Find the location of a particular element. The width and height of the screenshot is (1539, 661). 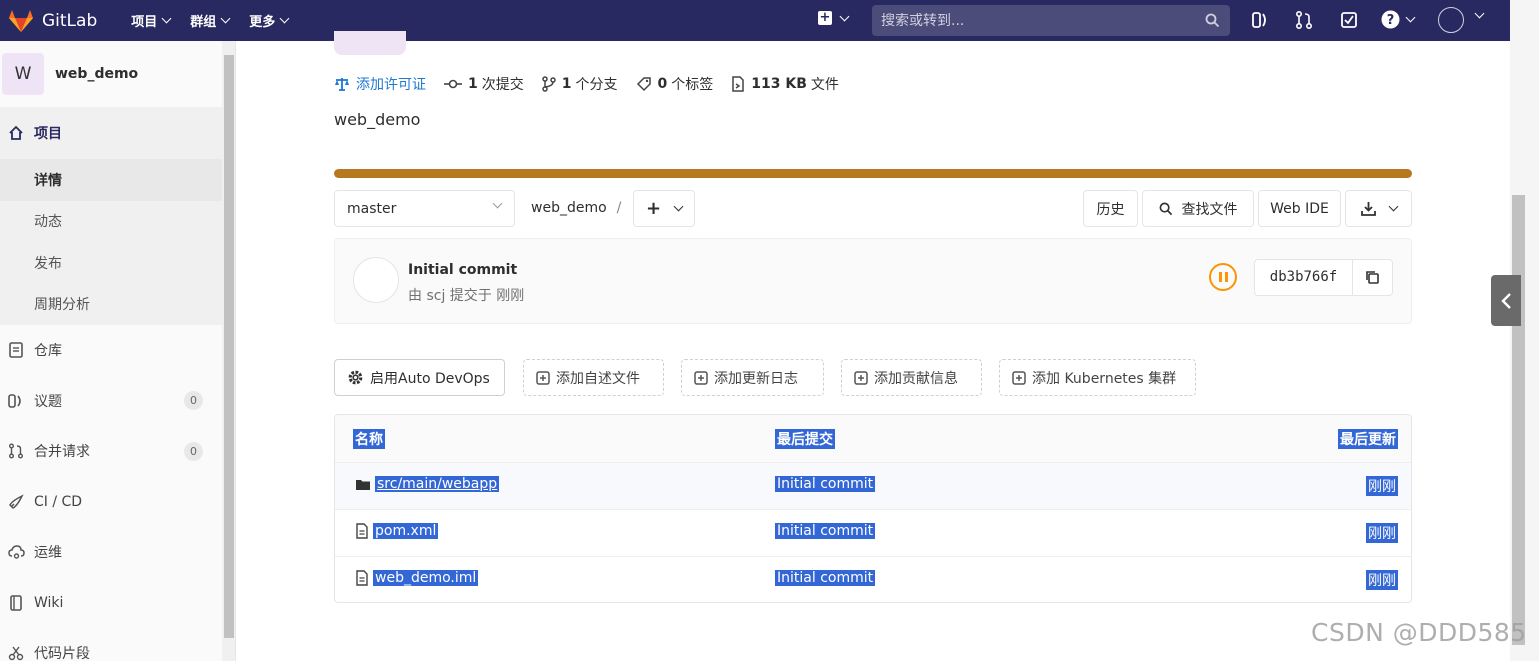

add-license-link: 添加许可证 is located at coordinates (380, 84).